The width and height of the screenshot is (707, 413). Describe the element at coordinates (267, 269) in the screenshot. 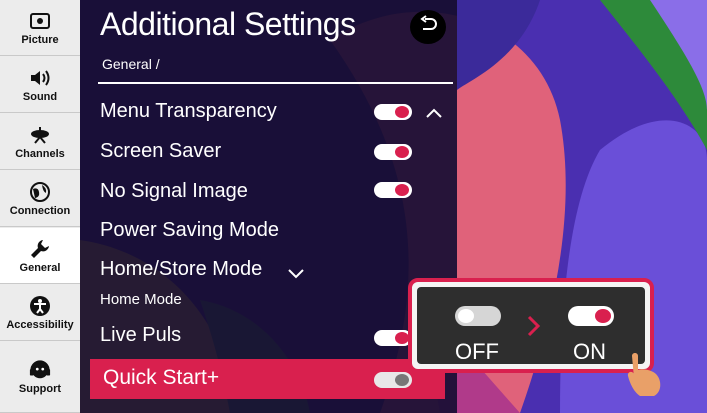

I see `setting-row-home-store-mode: Home/Store Mode` at that location.